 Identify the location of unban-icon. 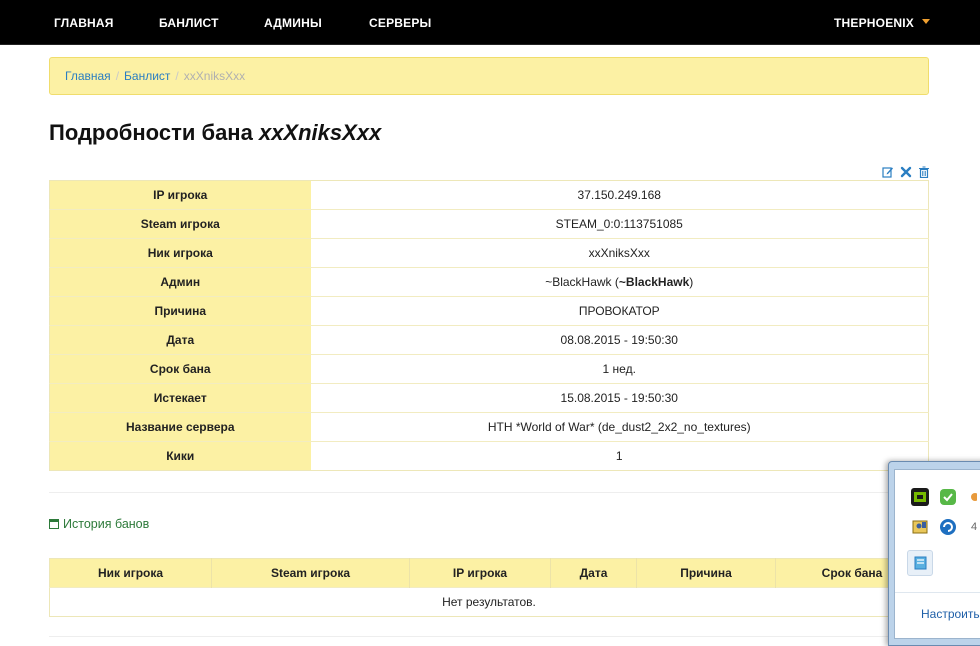
(906, 172).